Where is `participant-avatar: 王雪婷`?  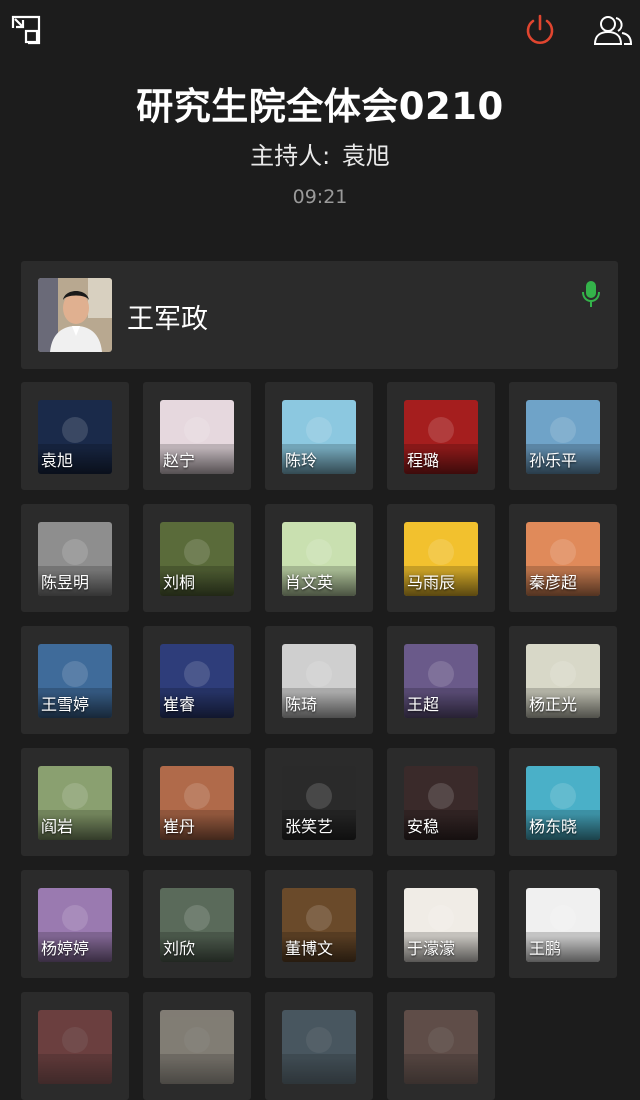
participant-avatar: 王雪婷 is located at coordinates (75, 681).